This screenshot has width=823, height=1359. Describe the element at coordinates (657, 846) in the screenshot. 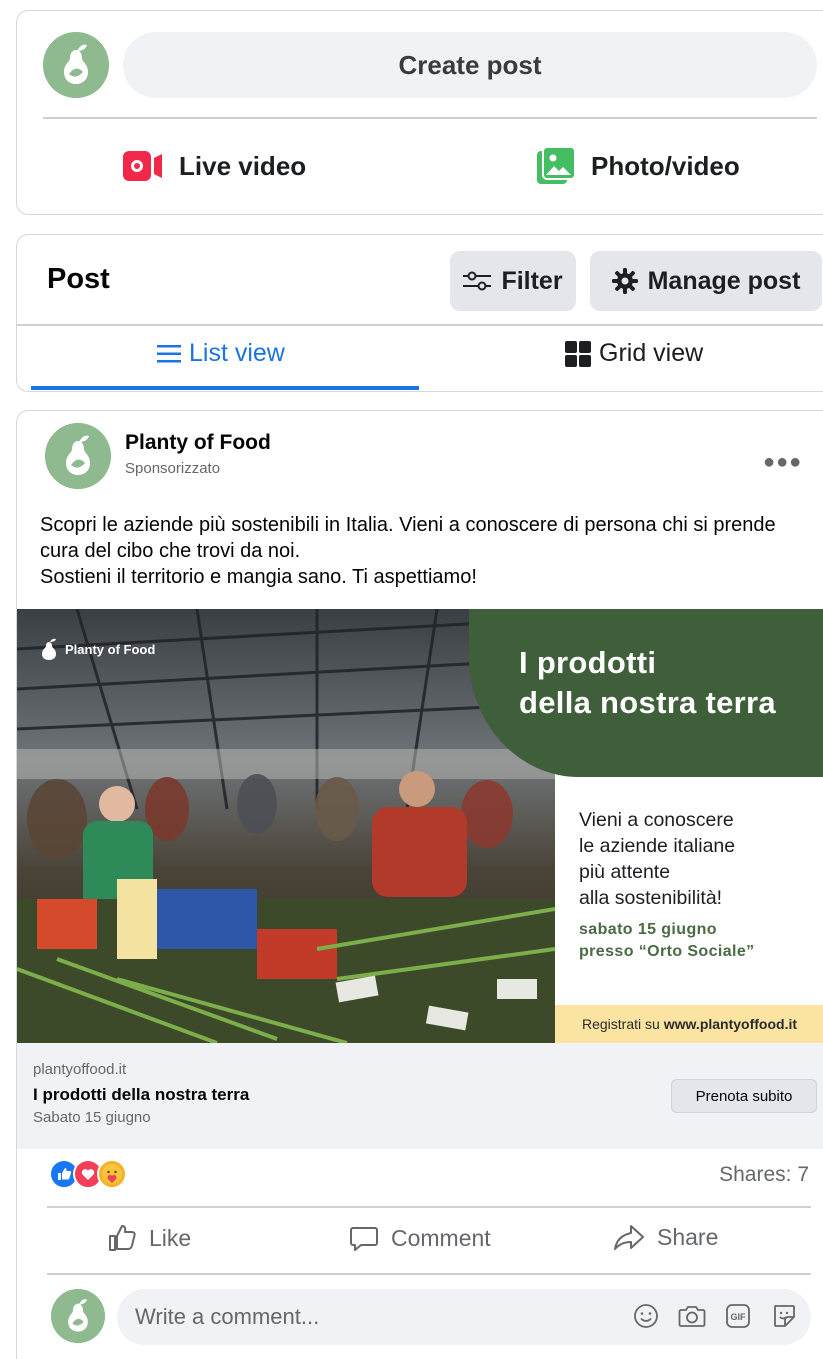

I see `ad-body-line: le aziende italiane` at that location.